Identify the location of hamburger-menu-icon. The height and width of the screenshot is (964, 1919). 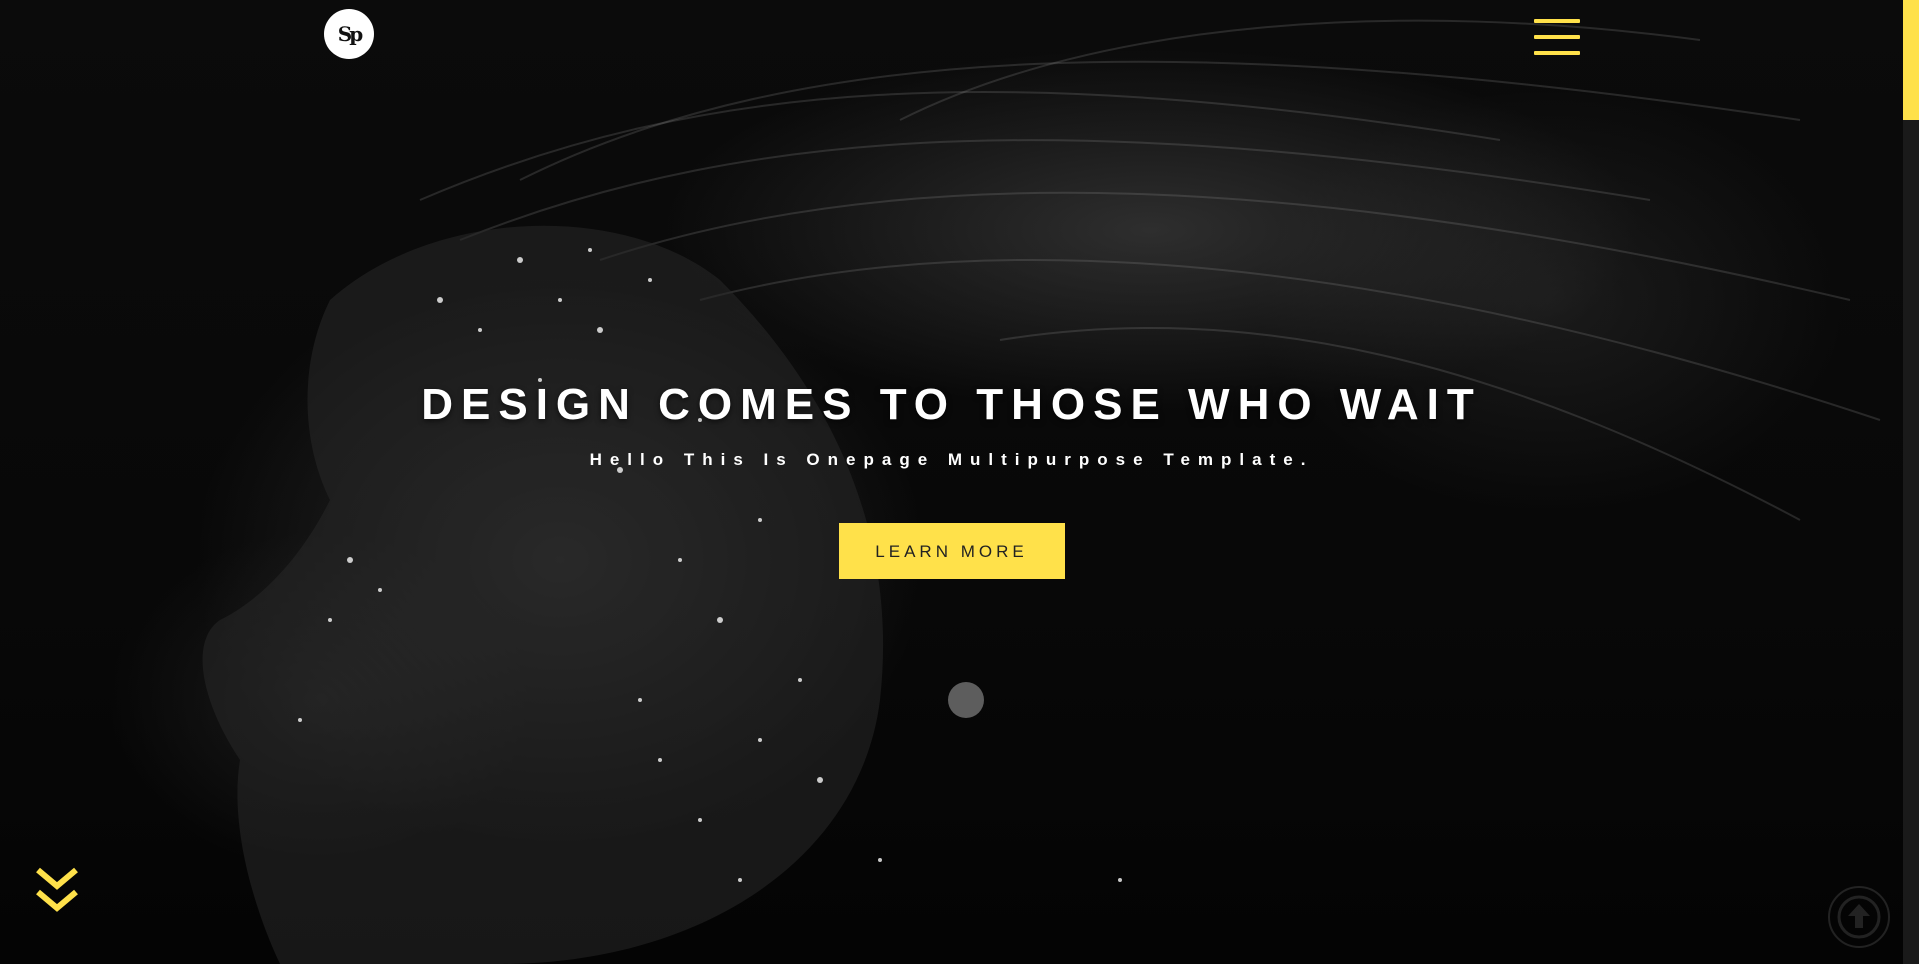
(1557, 37).